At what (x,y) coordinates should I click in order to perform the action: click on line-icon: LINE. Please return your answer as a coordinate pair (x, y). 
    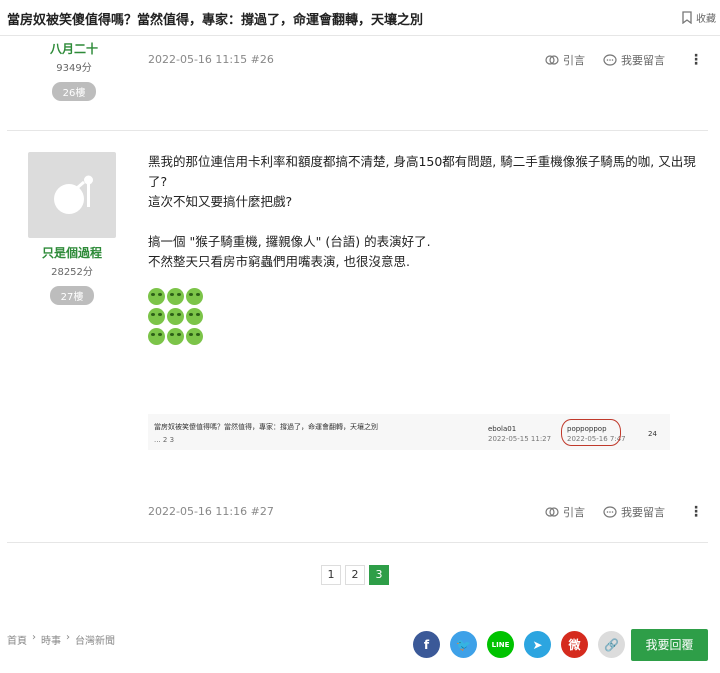
    Looking at the image, I should click on (500, 644).